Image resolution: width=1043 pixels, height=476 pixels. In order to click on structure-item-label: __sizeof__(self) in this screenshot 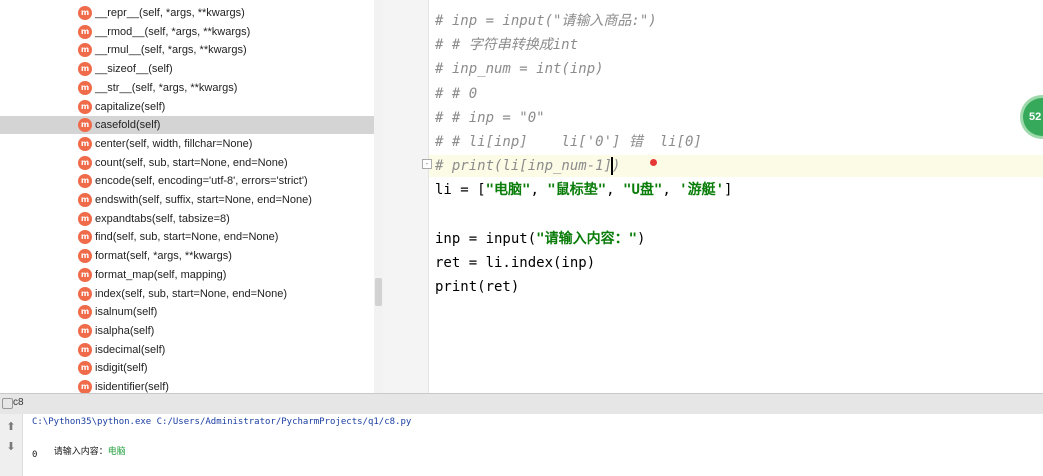, I will do `click(134, 69)`.